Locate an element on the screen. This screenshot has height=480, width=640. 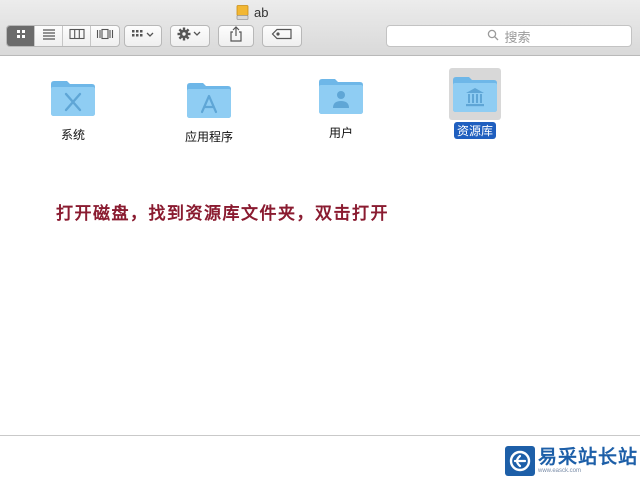
cover-flow-view-button is located at coordinates (105, 36).